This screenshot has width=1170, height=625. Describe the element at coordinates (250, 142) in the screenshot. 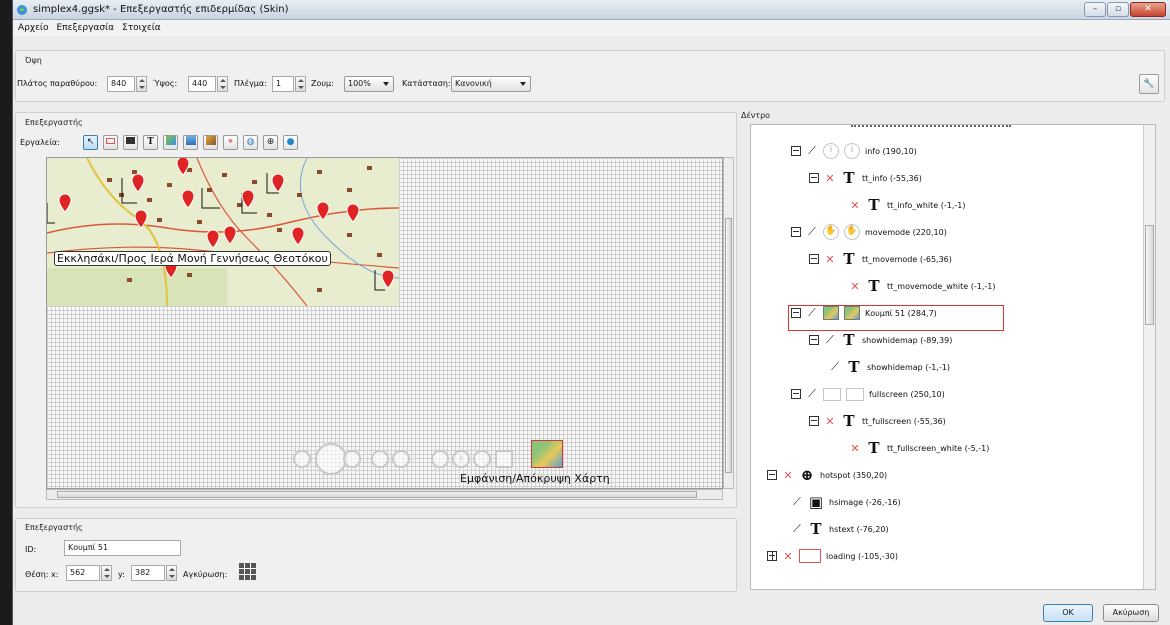

I see `globe-tool-button: ◍` at that location.